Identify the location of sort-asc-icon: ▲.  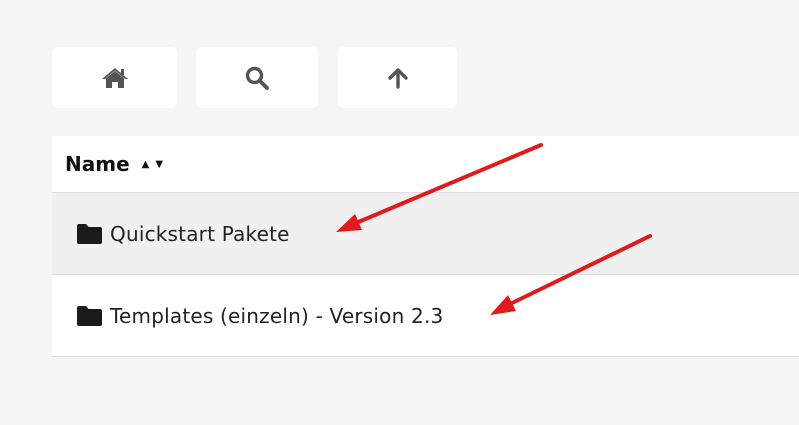
(146, 164).